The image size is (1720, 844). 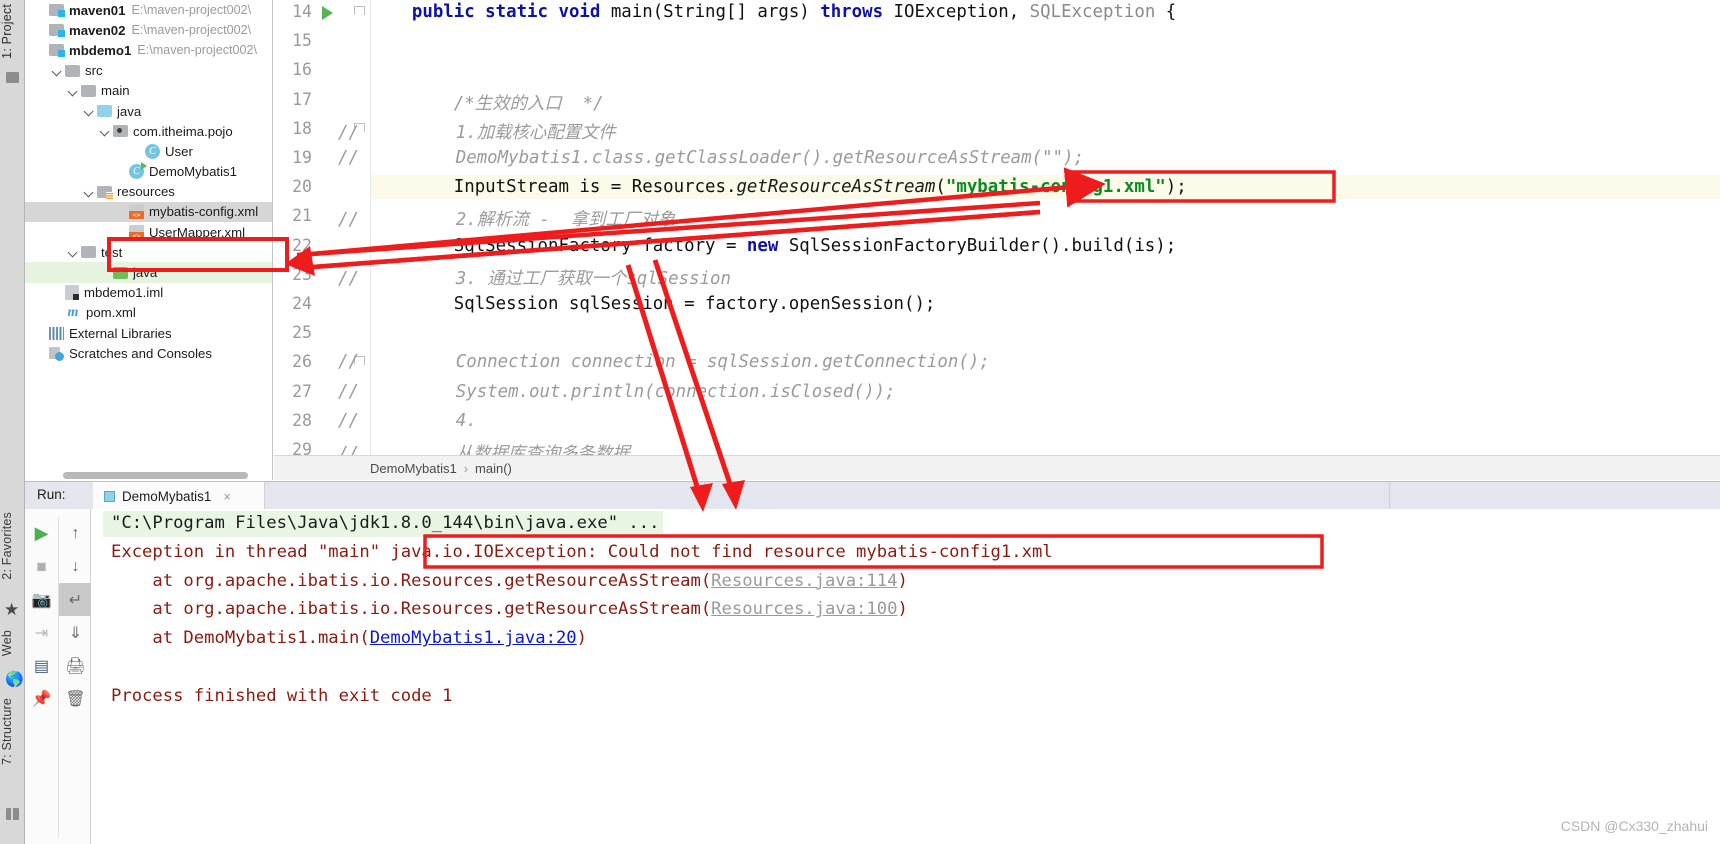 I want to click on screenshot-button: 📷, so click(x=41, y=599).